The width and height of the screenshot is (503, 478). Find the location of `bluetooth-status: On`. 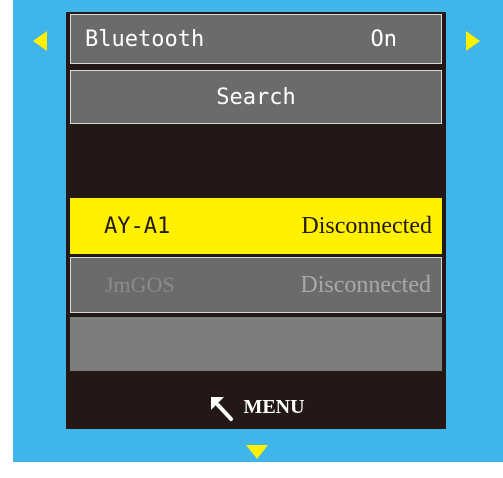

bluetooth-status: On is located at coordinates (384, 39).